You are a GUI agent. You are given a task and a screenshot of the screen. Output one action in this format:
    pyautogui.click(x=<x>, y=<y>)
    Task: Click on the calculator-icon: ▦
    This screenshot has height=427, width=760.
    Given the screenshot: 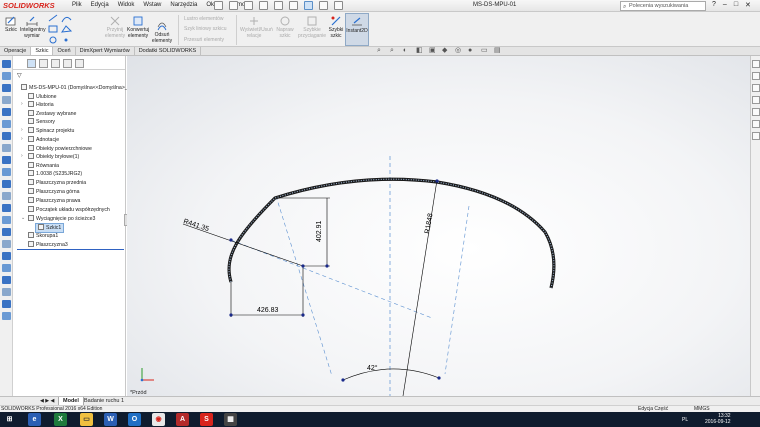 What is the action you would take?
    pyautogui.click(x=230, y=419)
    